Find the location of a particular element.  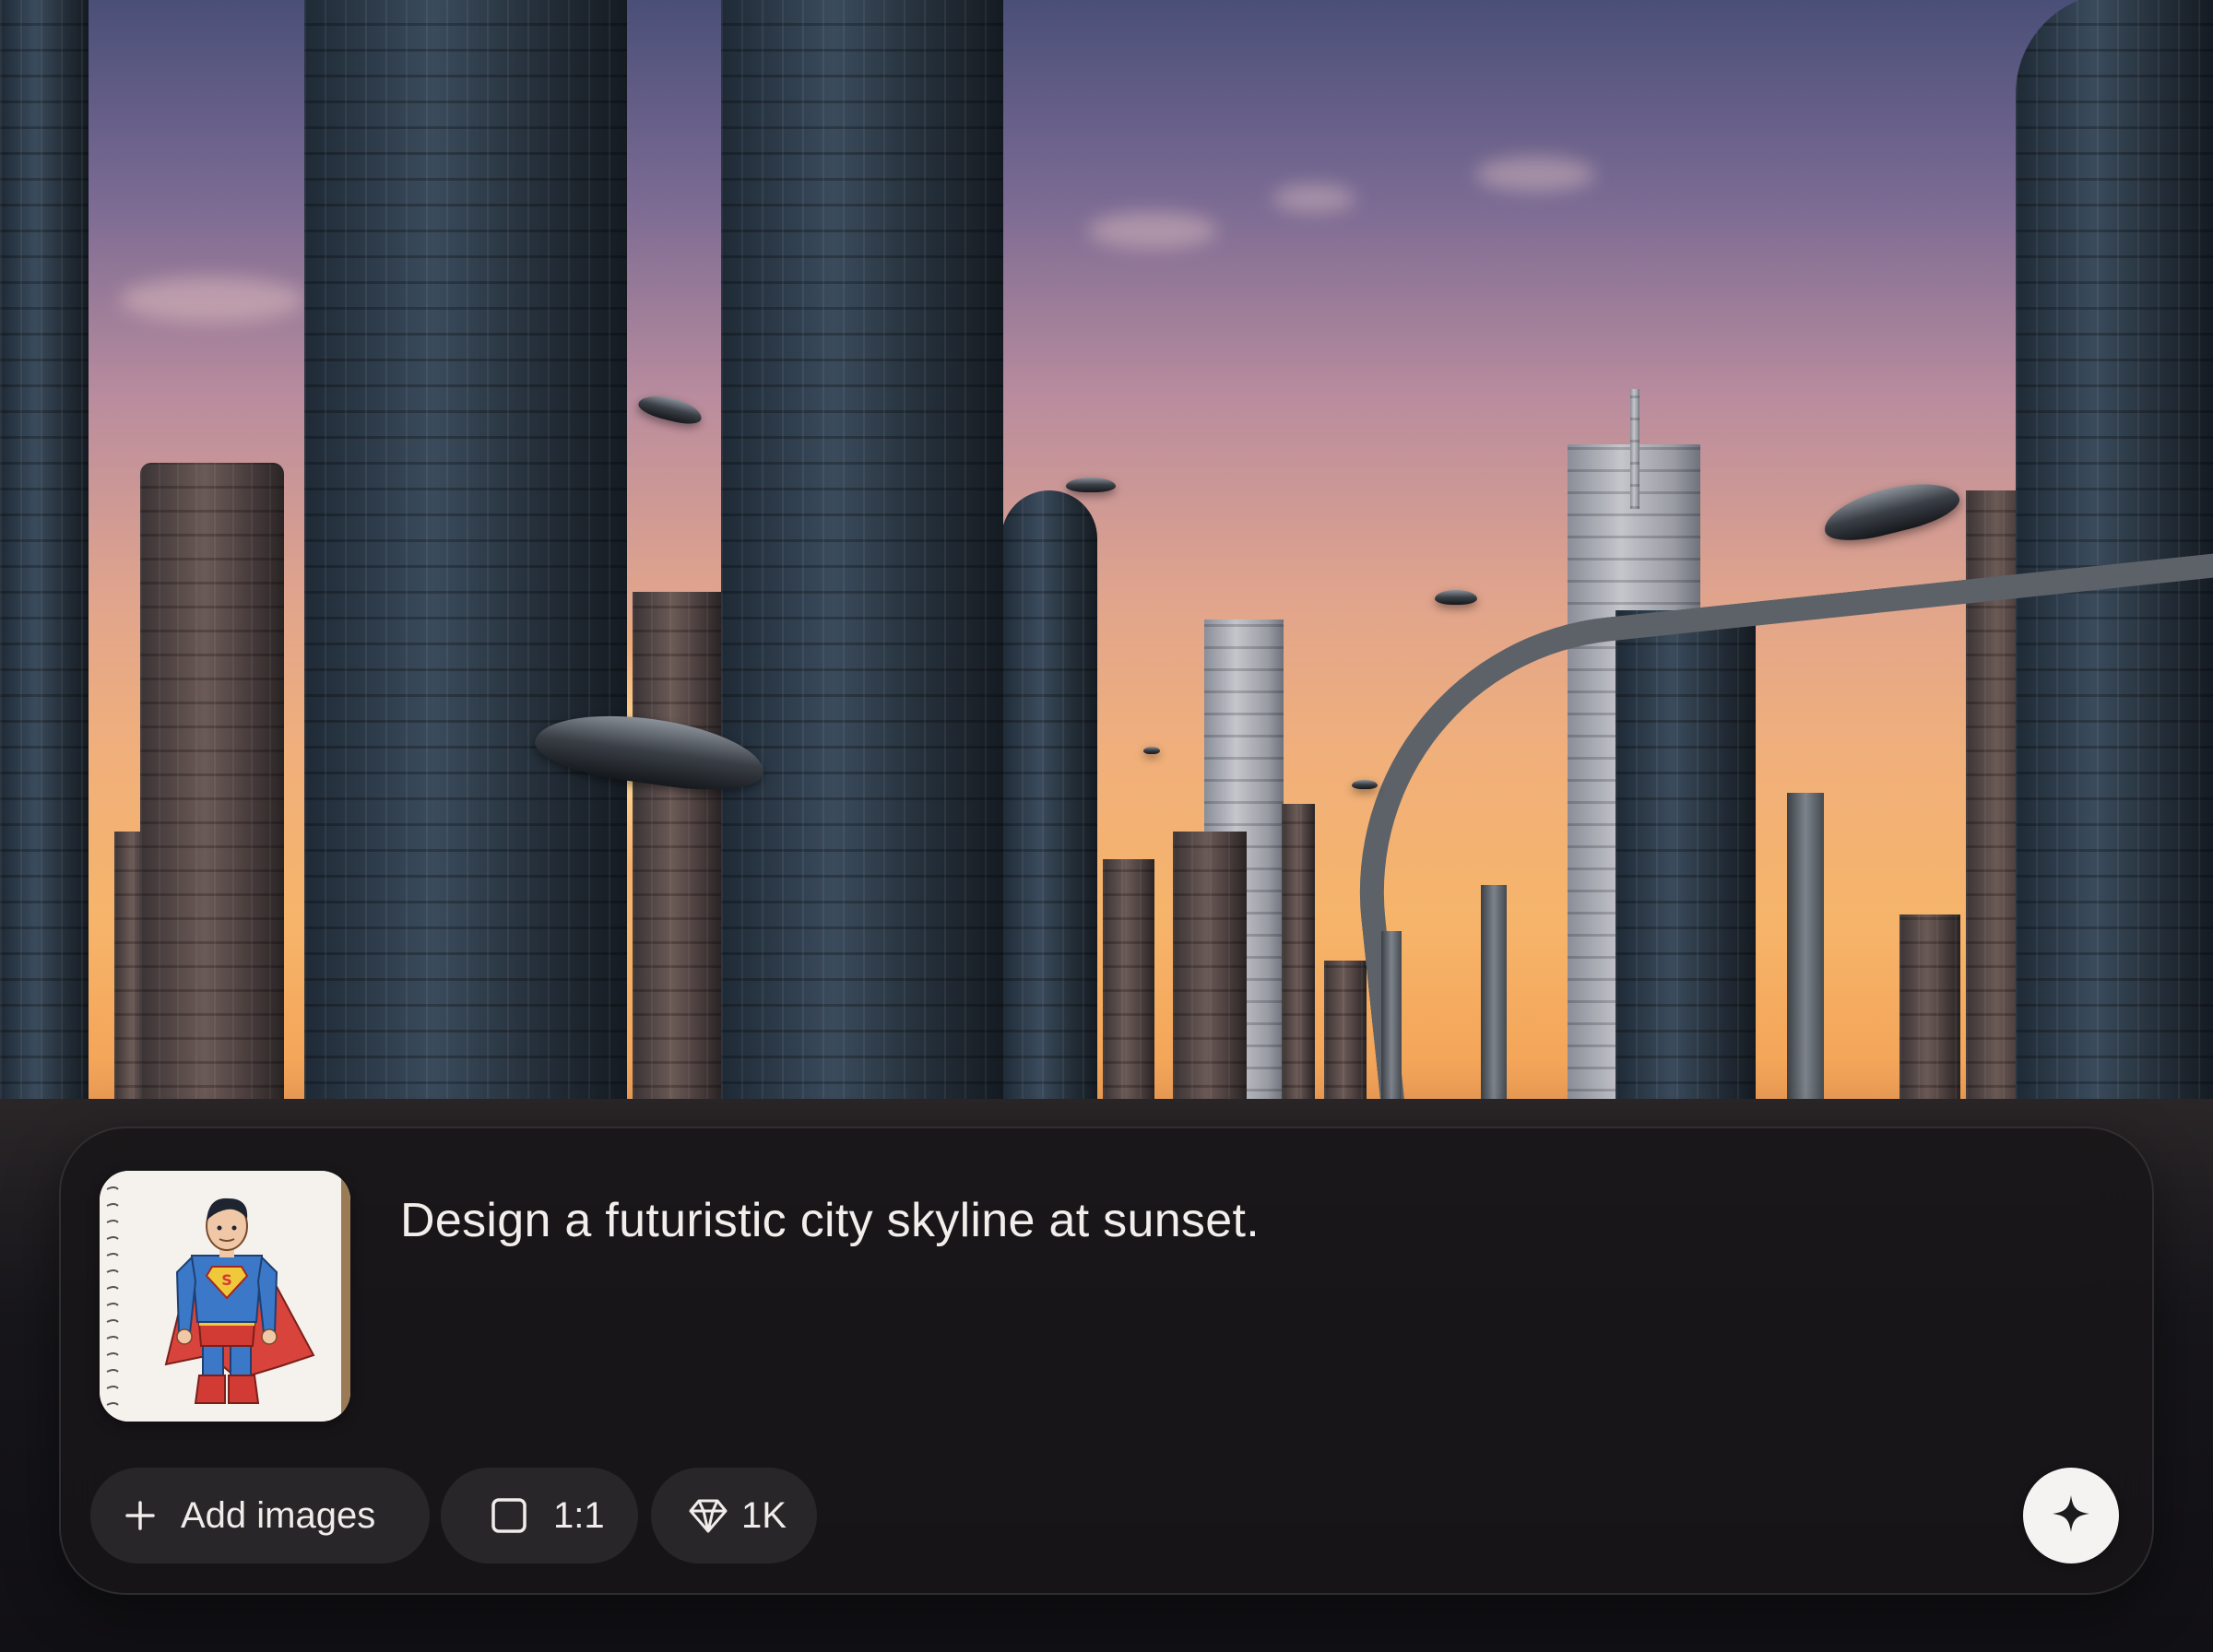

superman-sketch-thumbnail: S is located at coordinates (225, 1296).